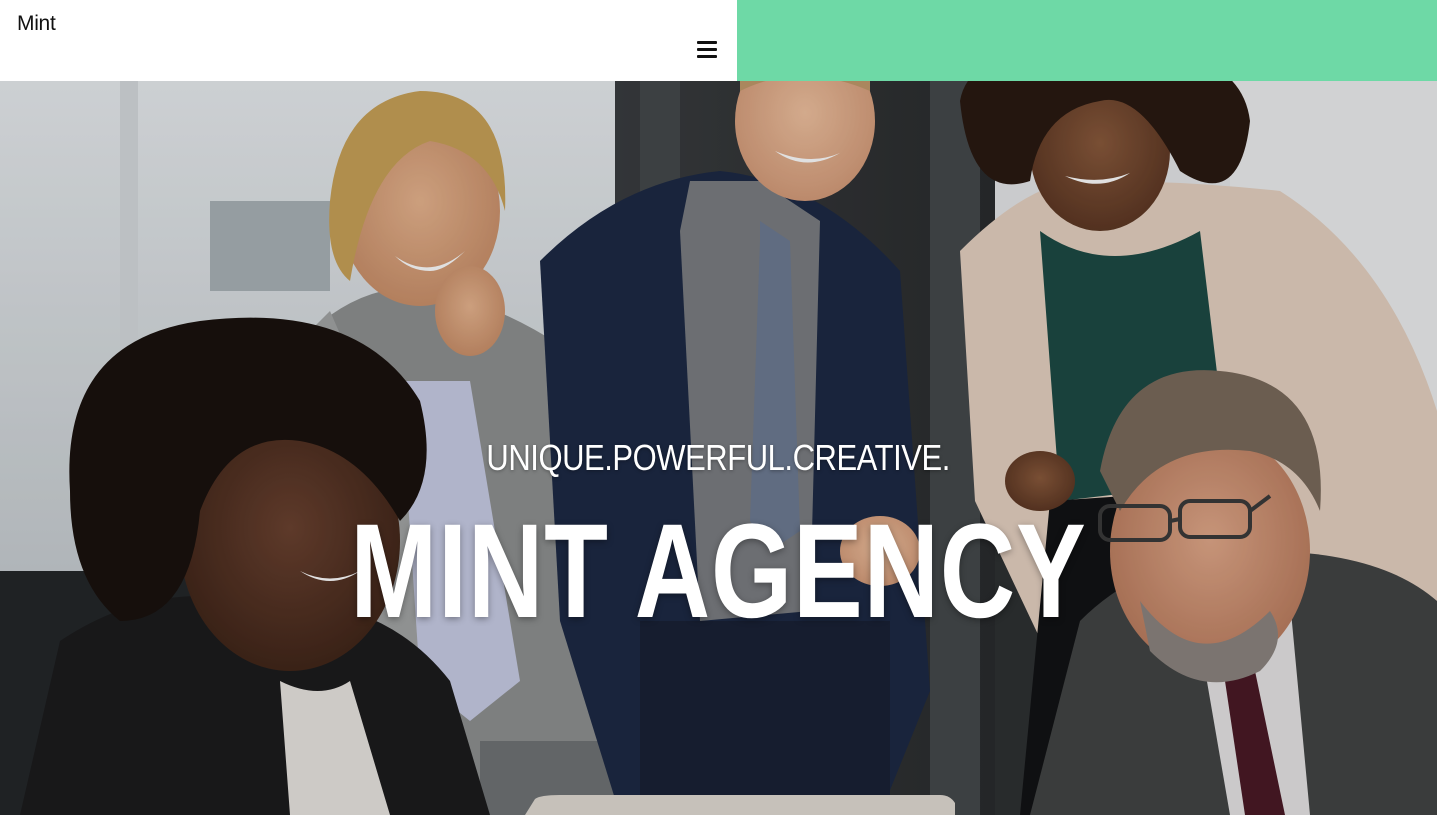 This screenshot has height=815, width=1437. I want to click on hero-tagline: UNIQUE.POWERFUL.CREATIVE., so click(718, 457).